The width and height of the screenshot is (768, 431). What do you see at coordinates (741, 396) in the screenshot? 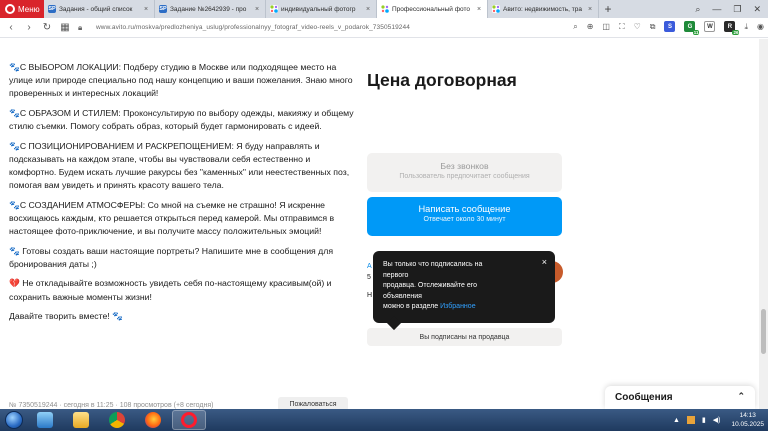
I see `chevron-up-icon: ⌃` at bounding box center [741, 396].